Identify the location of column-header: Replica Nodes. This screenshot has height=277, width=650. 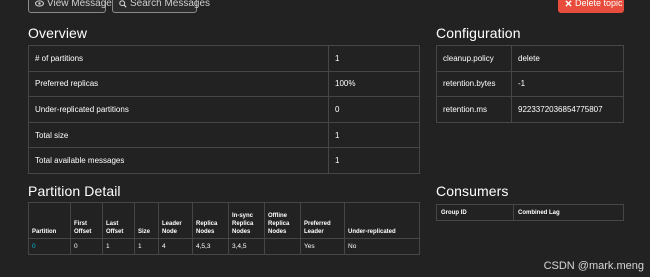
(210, 220).